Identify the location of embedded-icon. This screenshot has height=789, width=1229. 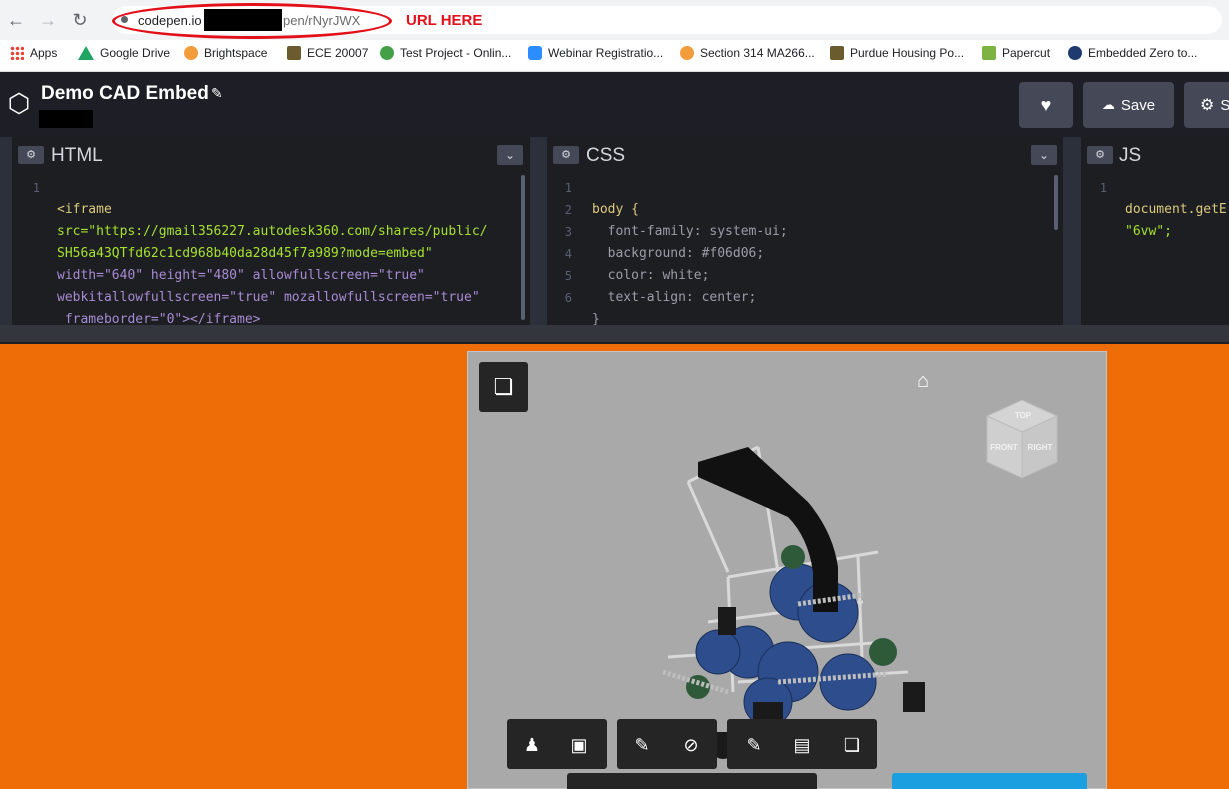
(1075, 53).